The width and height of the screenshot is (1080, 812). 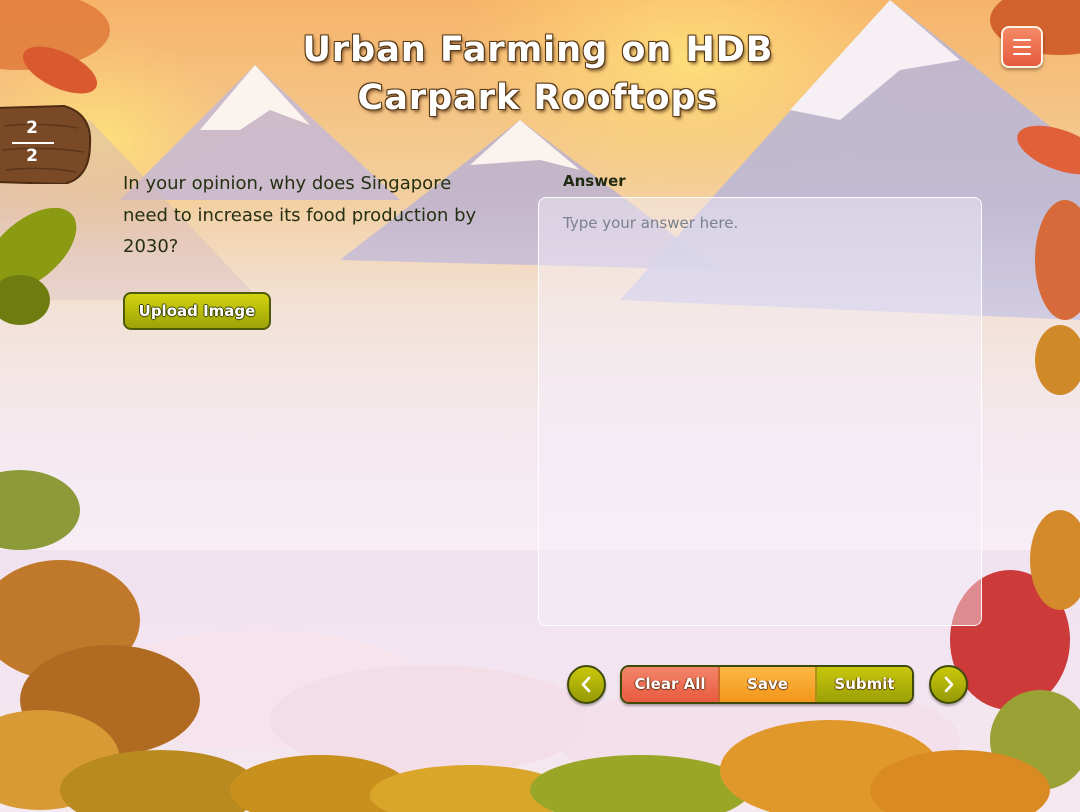 What do you see at coordinates (33, 143) in the screenshot?
I see `page-divider` at bounding box center [33, 143].